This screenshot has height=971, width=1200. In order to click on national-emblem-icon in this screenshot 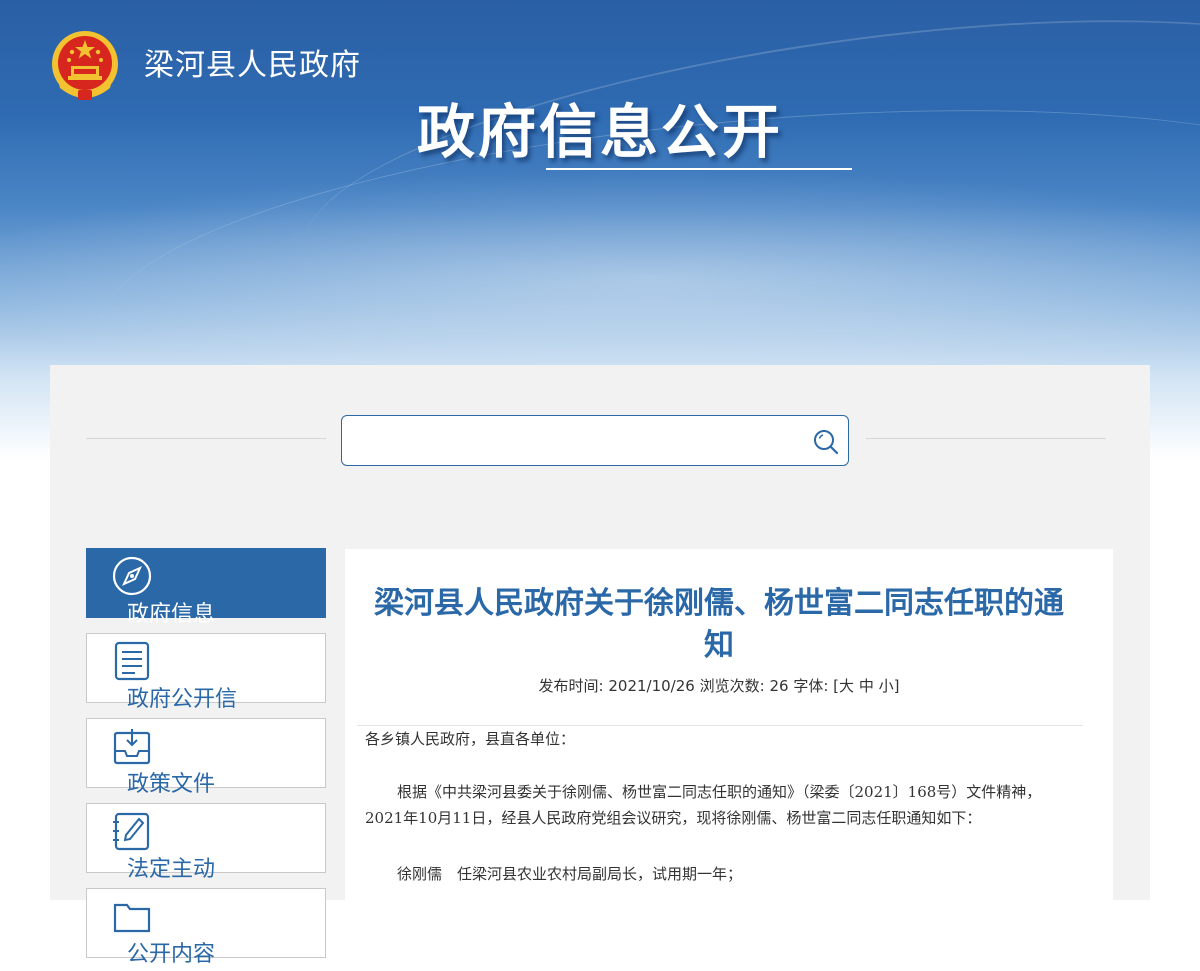, I will do `click(85, 66)`.